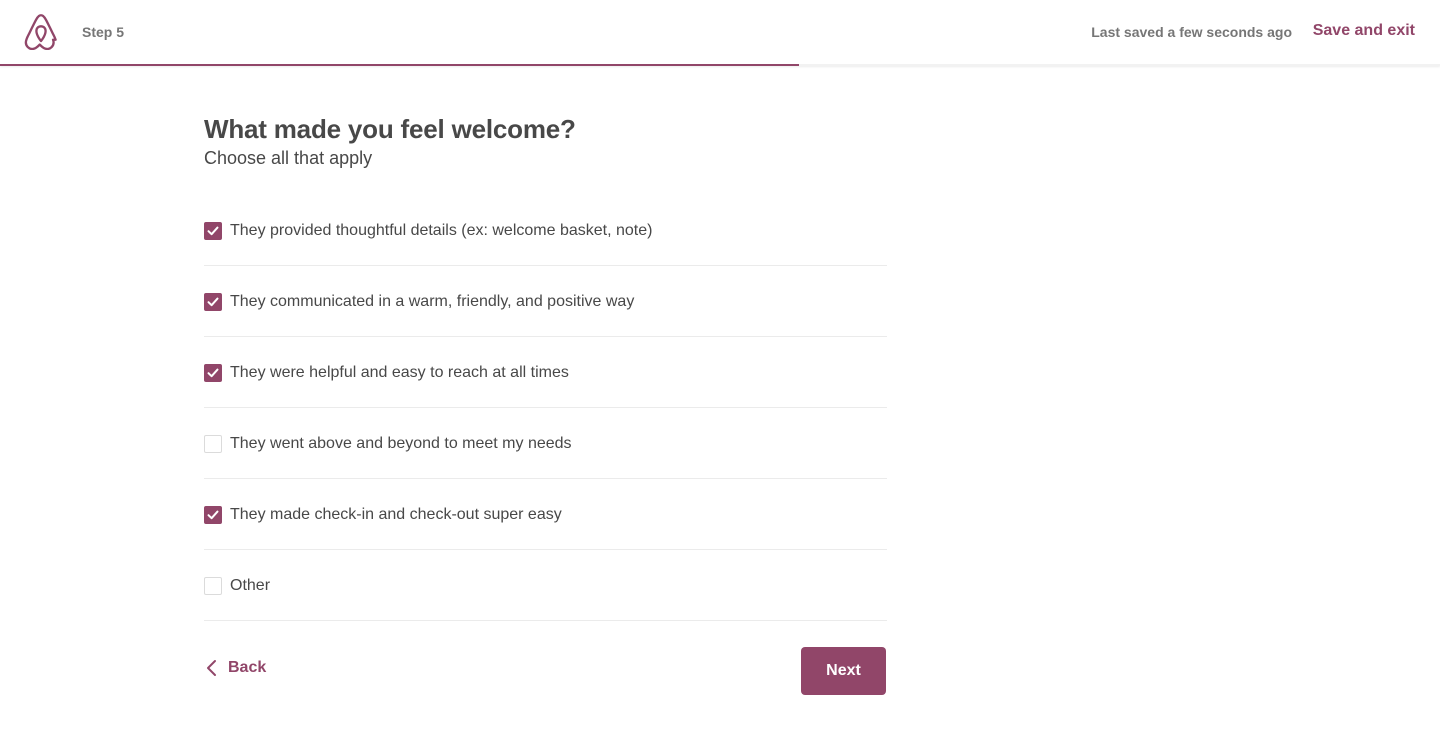 This screenshot has width=1440, height=752. What do you see at coordinates (1191, 32) in the screenshot?
I see `last-saved-status: Last saved a few seconds ago` at bounding box center [1191, 32].